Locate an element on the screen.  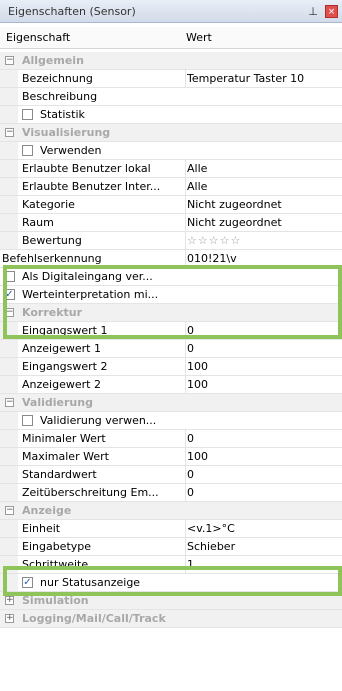
property-name: Verwenden is located at coordinates (71, 150).